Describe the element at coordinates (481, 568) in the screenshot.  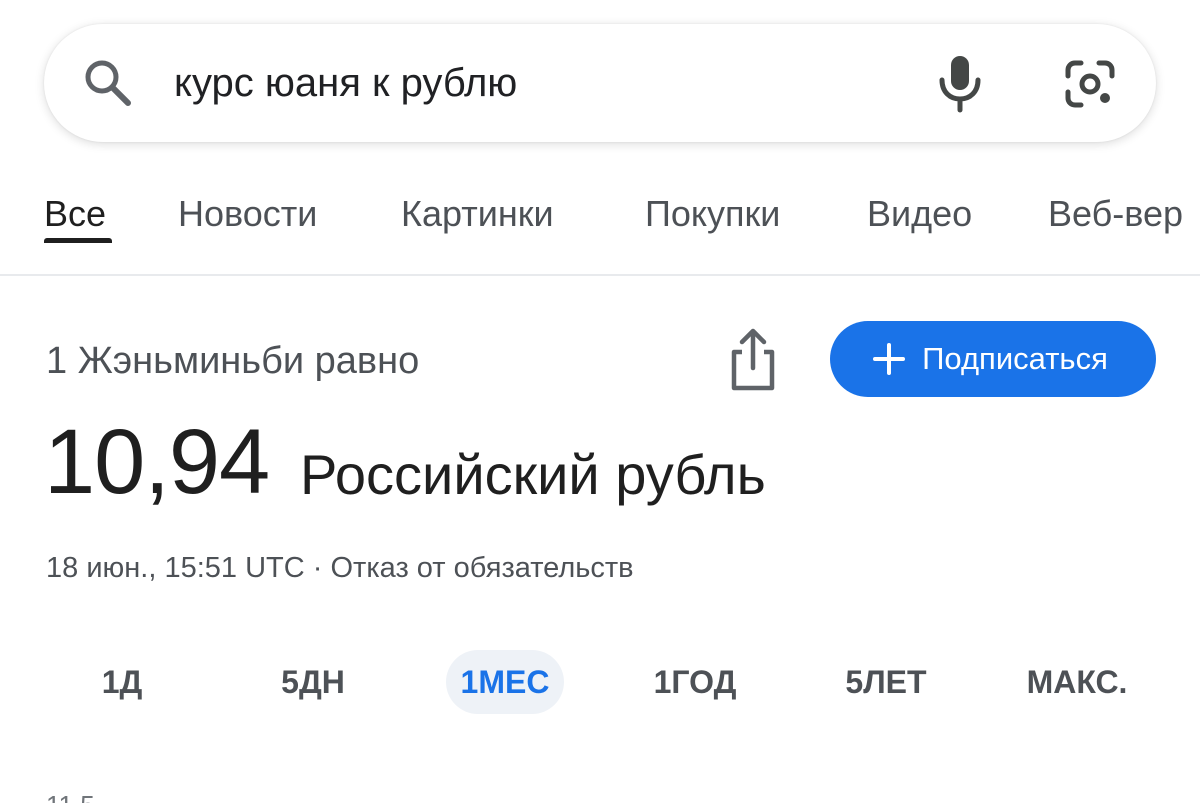
I see `disclaimer-link: Отказ от обязательств` at that location.